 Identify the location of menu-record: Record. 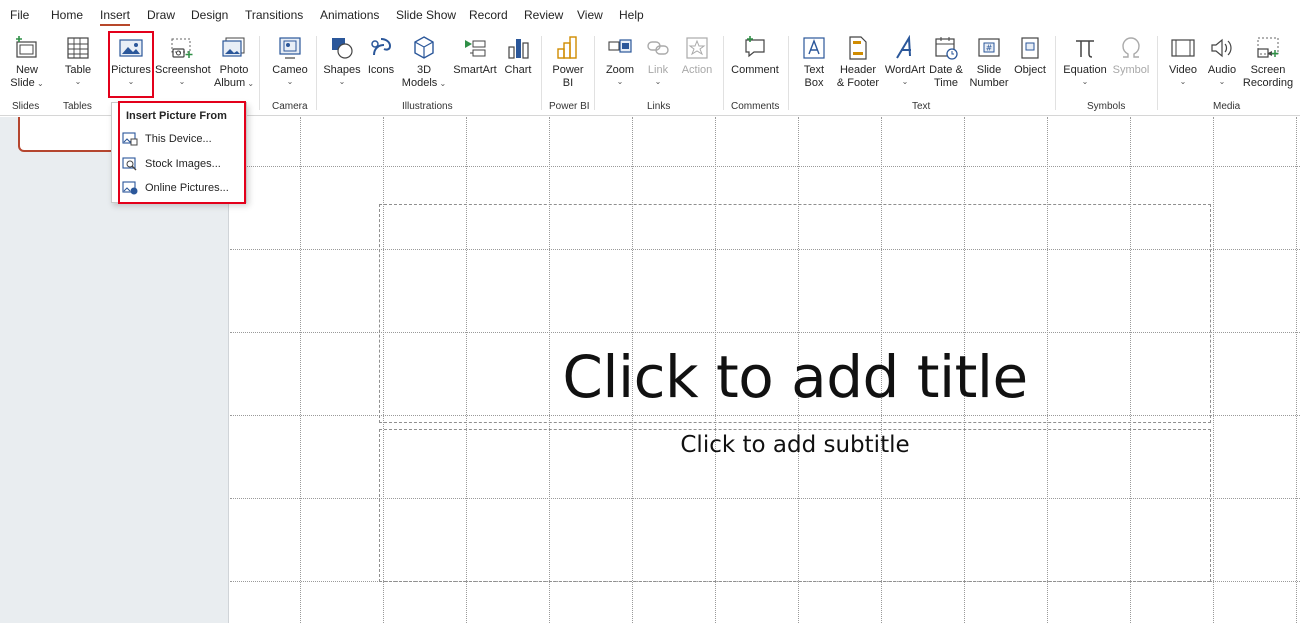
(488, 15).